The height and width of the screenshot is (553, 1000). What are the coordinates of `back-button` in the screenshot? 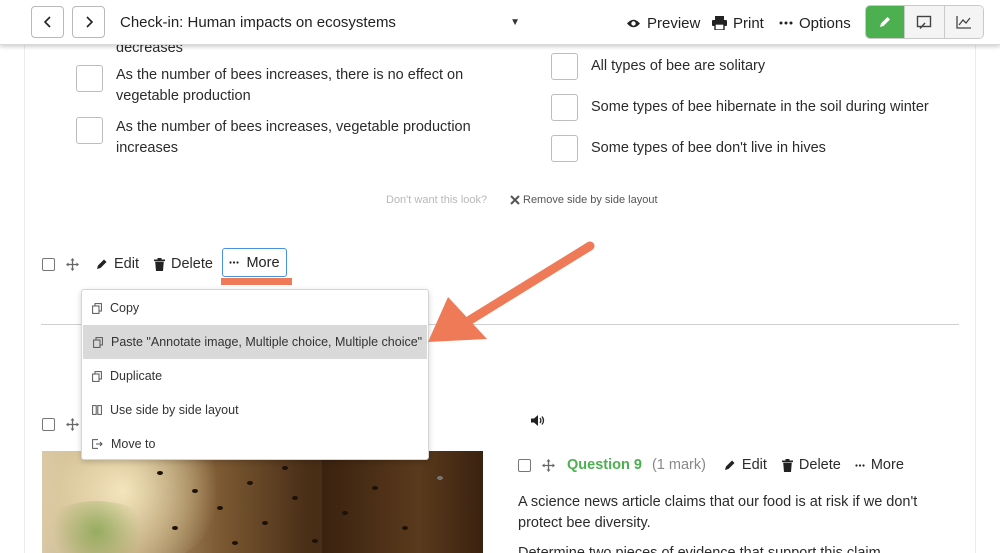 It's located at (47, 22).